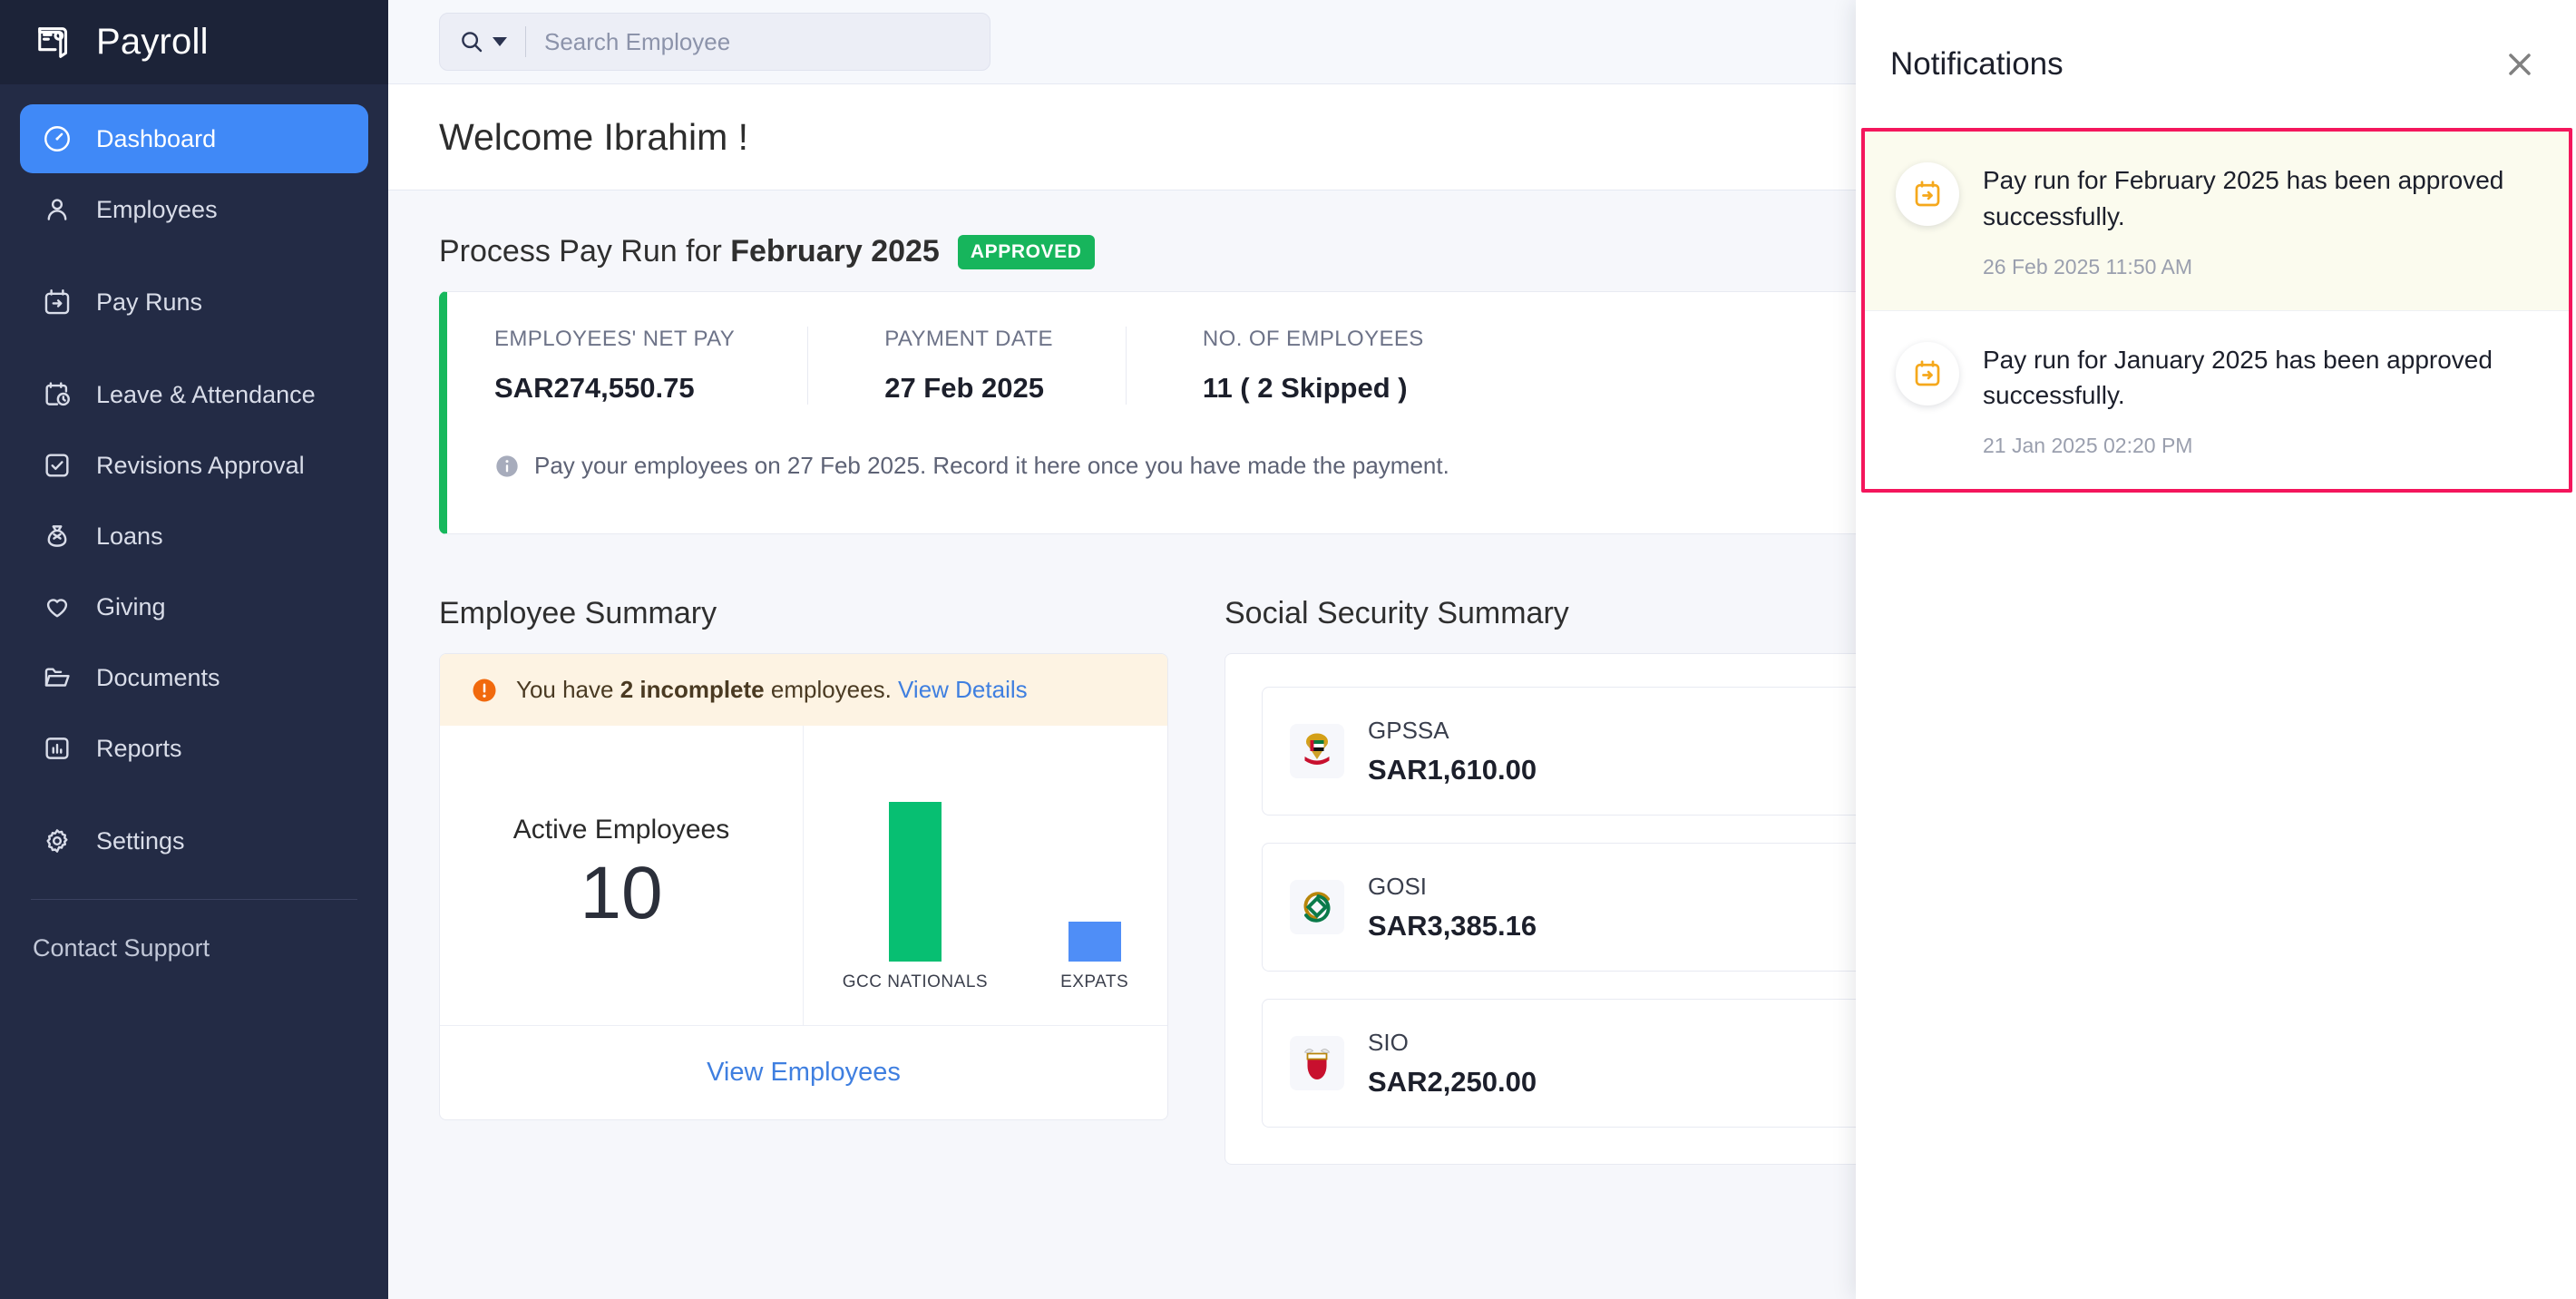  I want to click on calendar-clock-icon, so click(57, 394).